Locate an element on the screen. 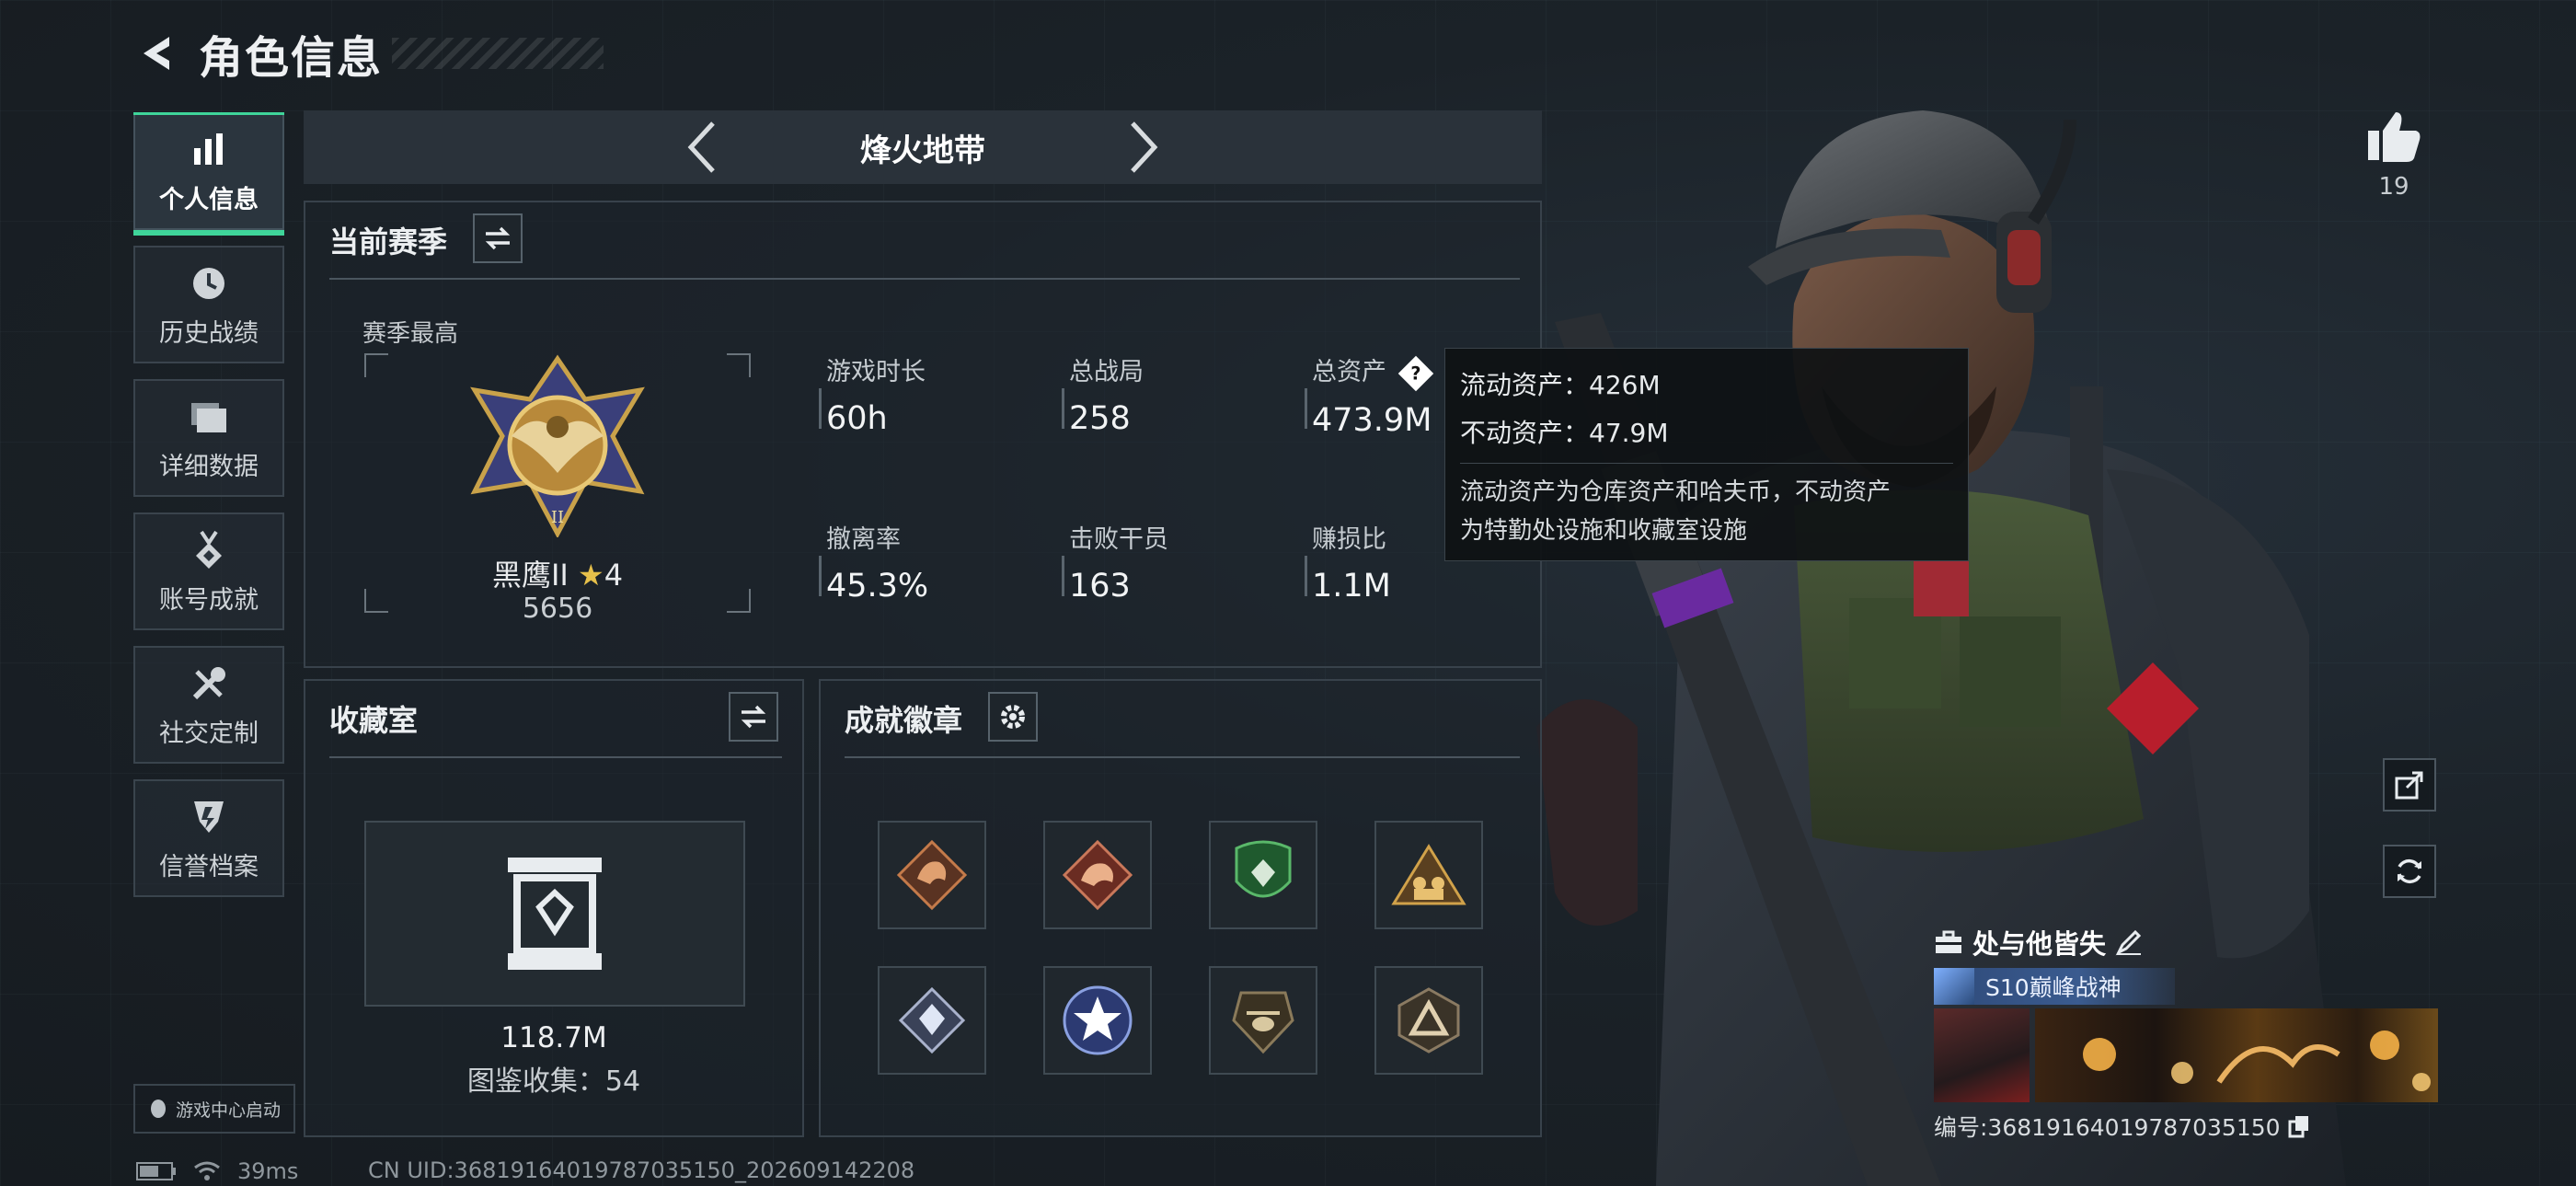 This screenshot has width=2576, height=1186. briefcase-icon is located at coordinates (1948, 941).